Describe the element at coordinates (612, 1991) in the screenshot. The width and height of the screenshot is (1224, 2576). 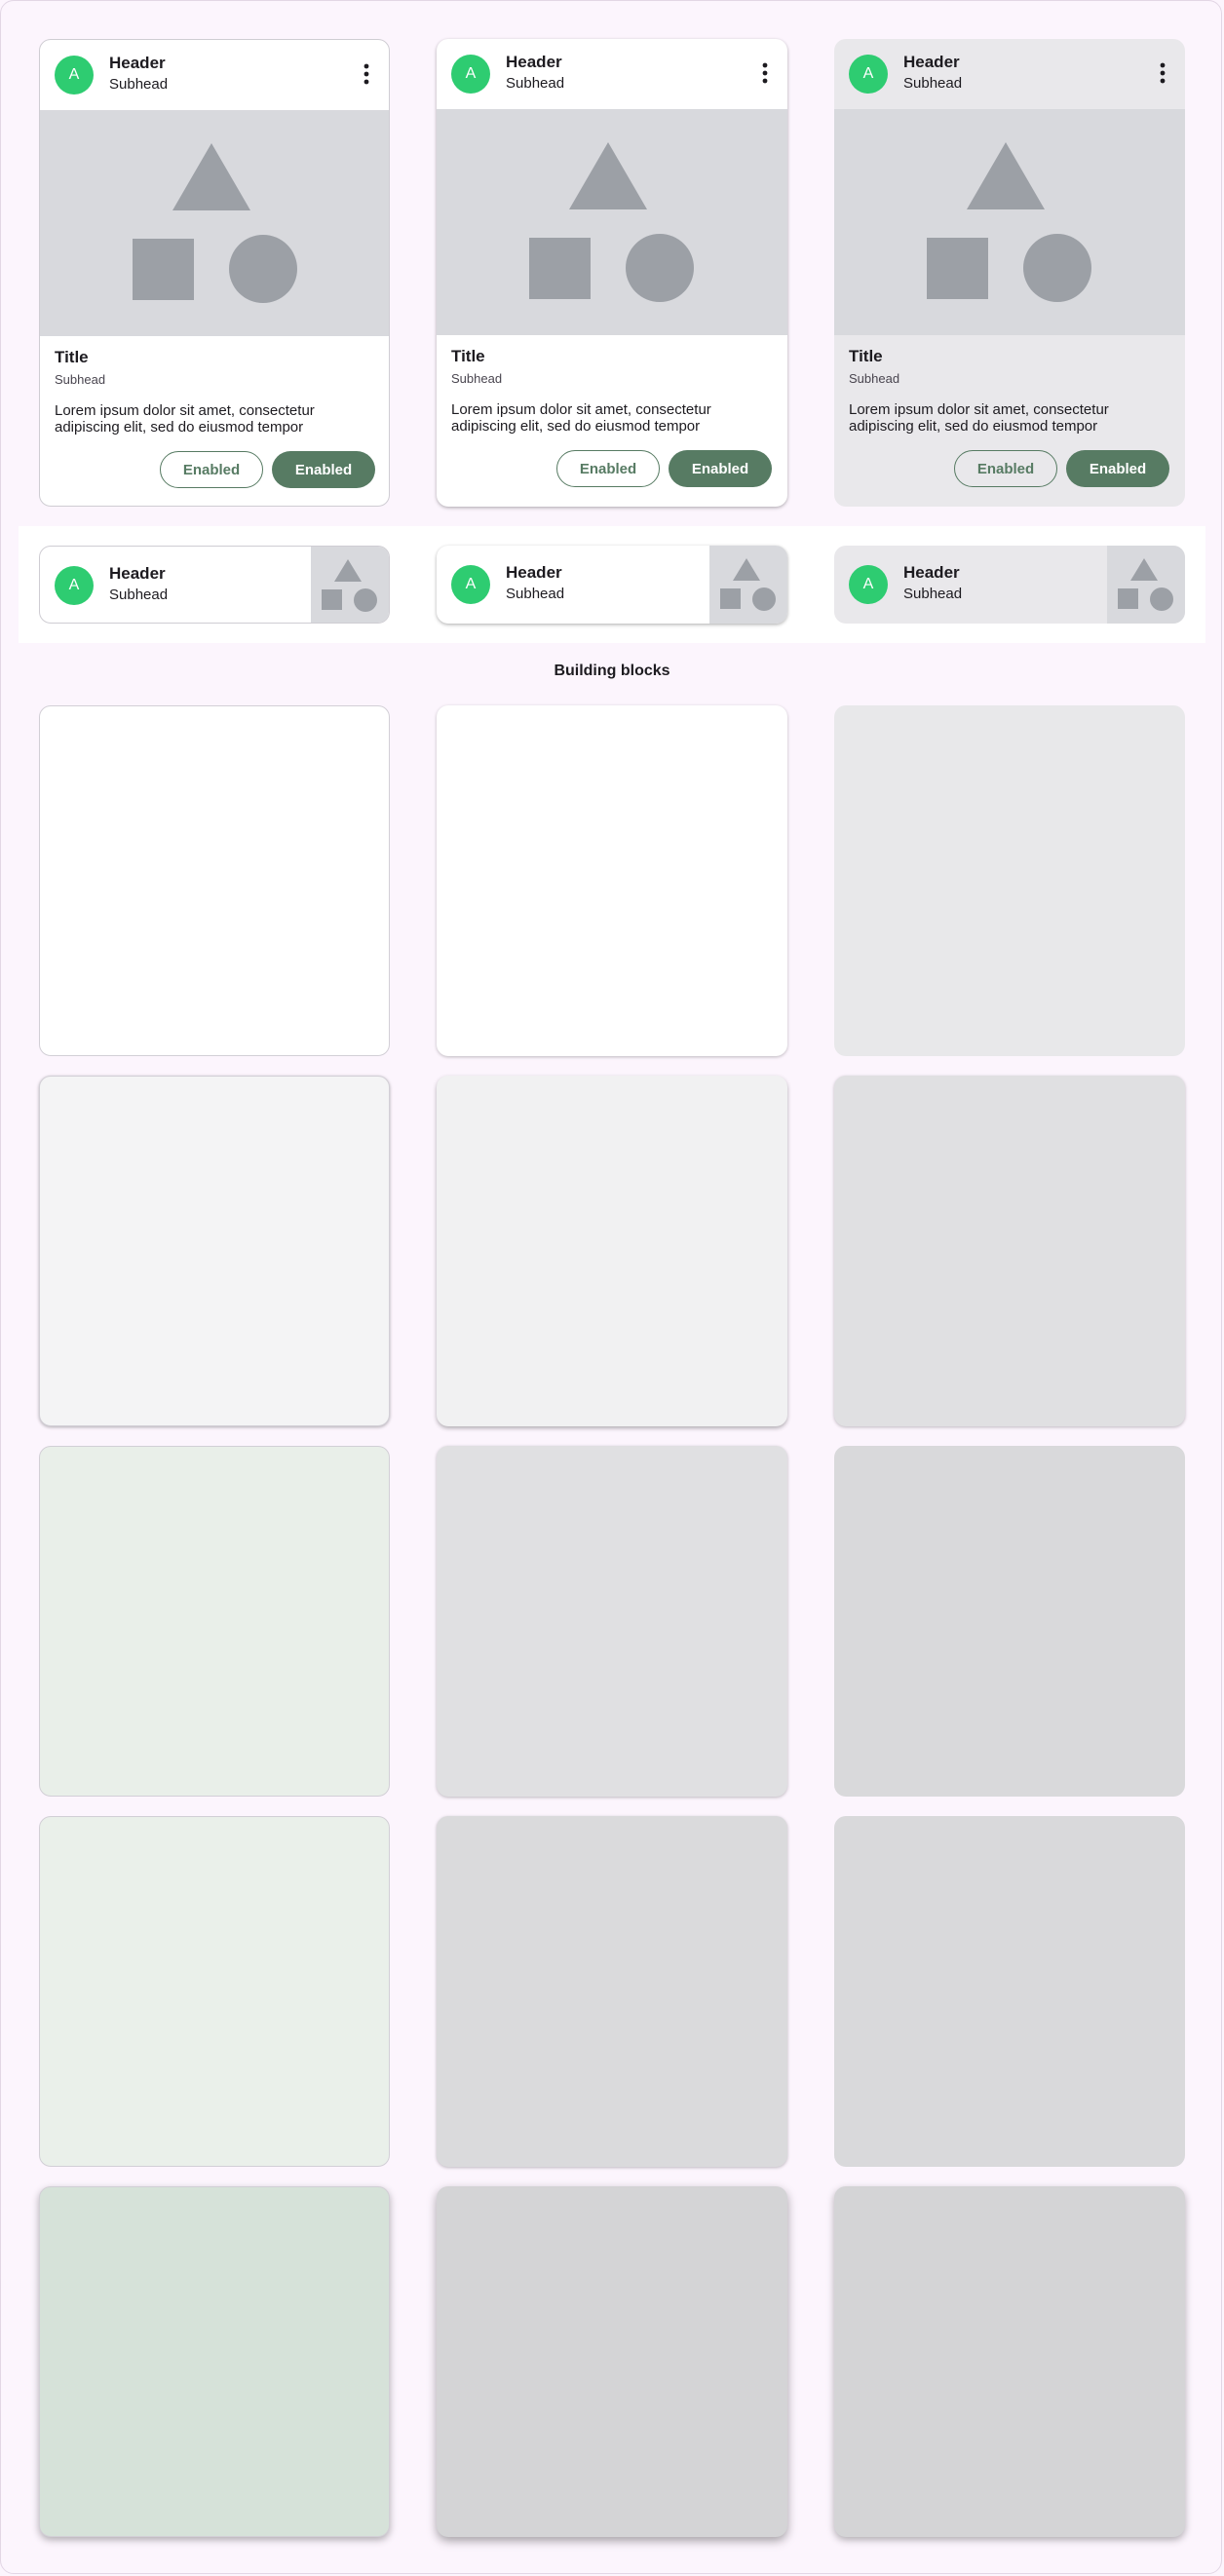
I see `card-surface-elevated-pressed` at that location.